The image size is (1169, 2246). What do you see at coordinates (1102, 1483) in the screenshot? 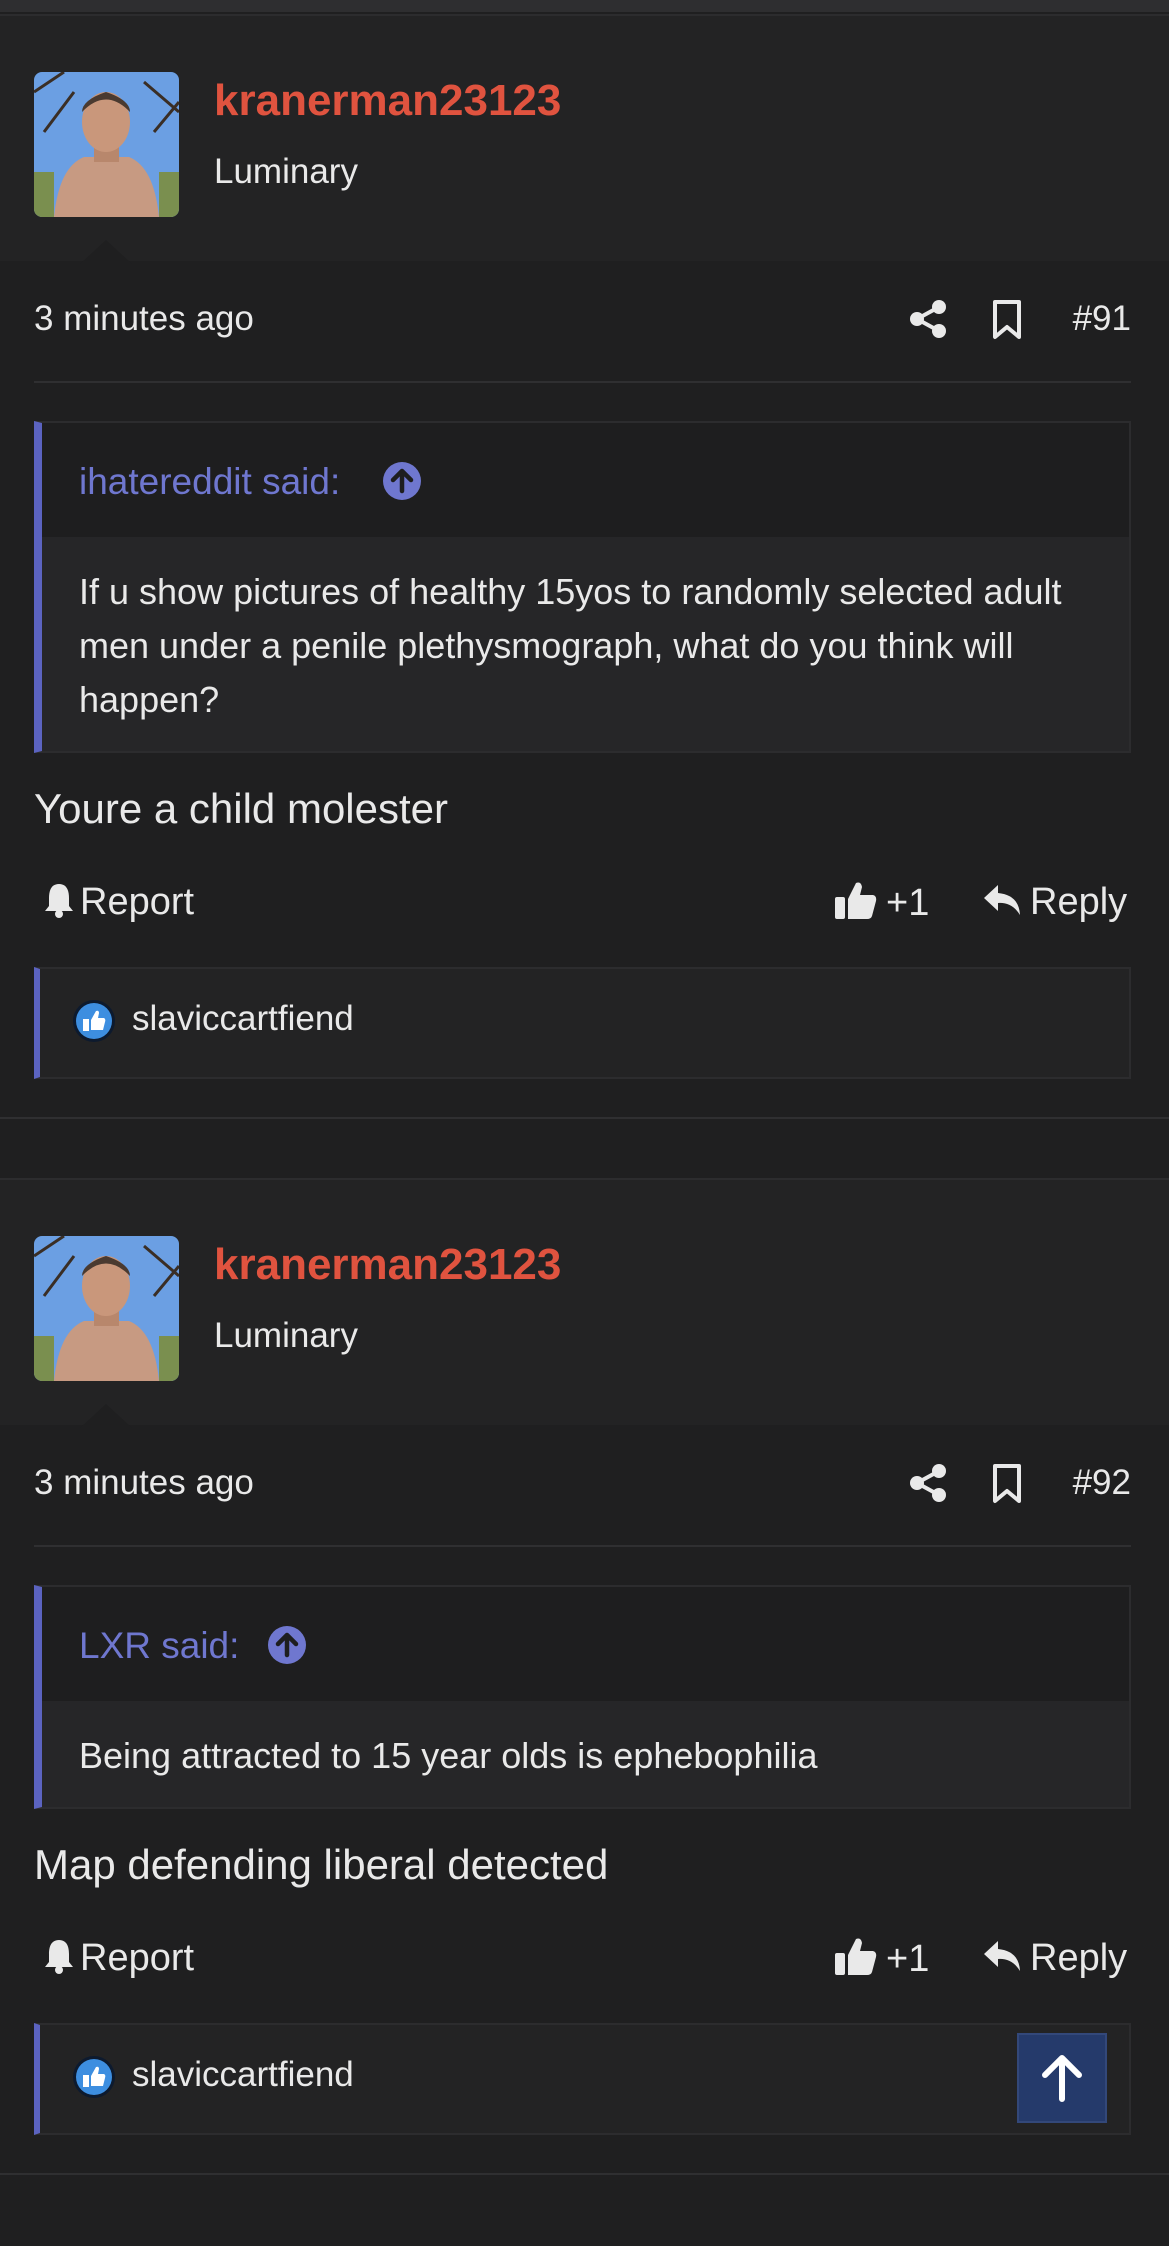
I see `post-number: #92` at bounding box center [1102, 1483].